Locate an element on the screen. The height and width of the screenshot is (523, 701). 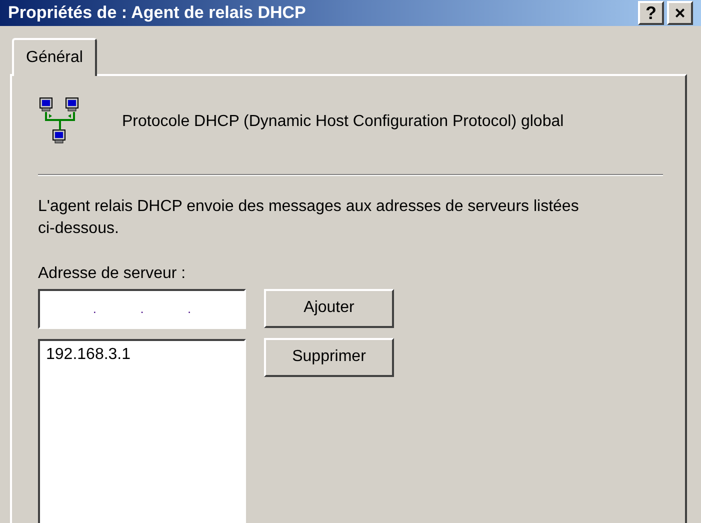
help-button: ? is located at coordinates (651, 12).